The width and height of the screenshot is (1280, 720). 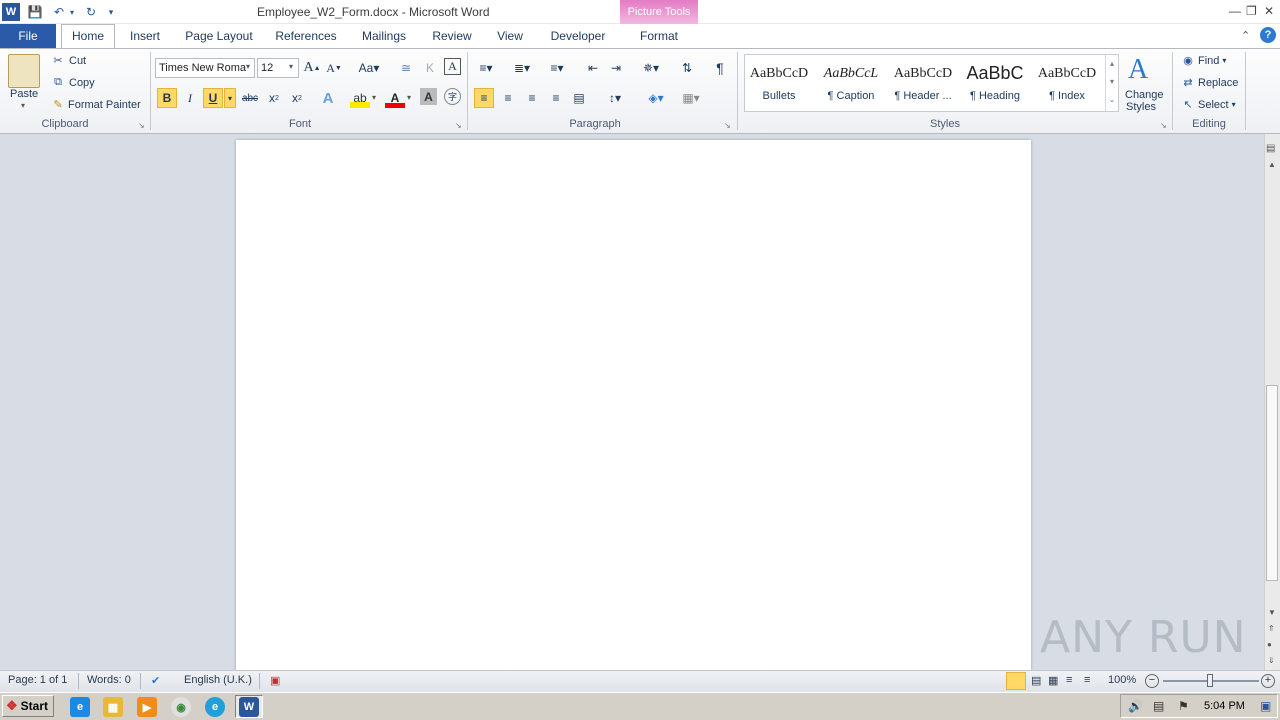 What do you see at coordinates (369, 68) in the screenshot?
I see `change-case-icon: Aa▾` at bounding box center [369, 68].